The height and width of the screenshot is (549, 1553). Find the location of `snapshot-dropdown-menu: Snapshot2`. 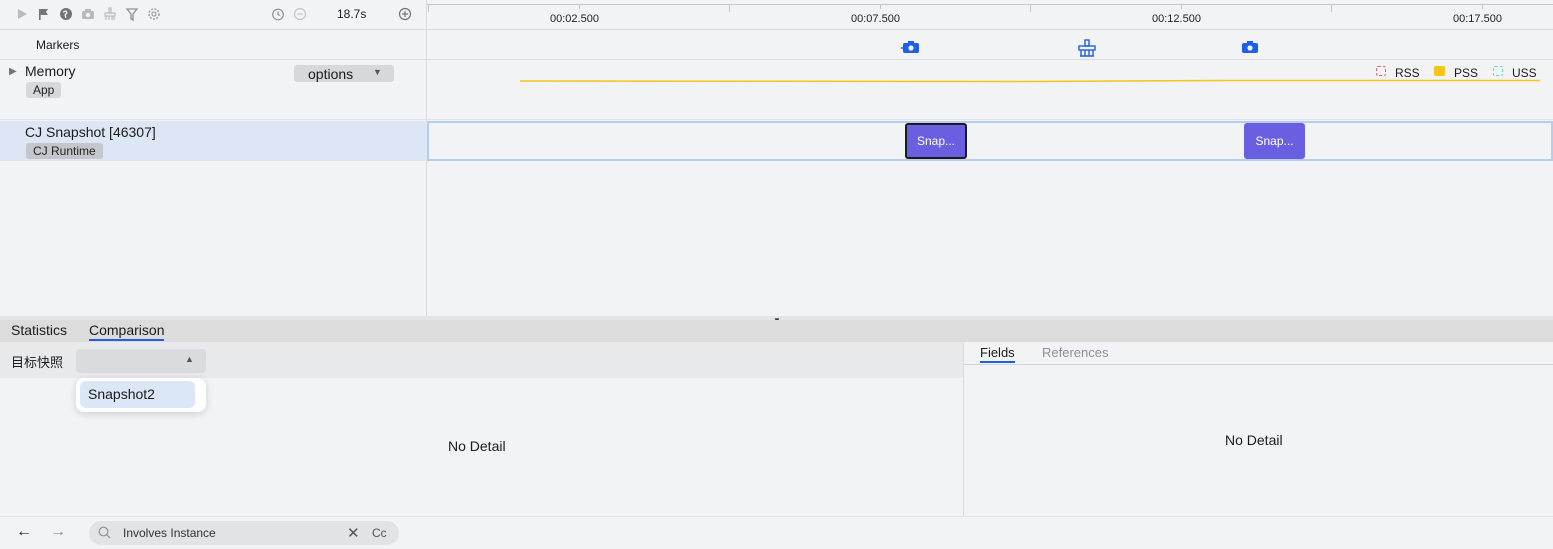

snapshot-dropdown-menu: Snapshot2 is located at coordinates (141, 395).